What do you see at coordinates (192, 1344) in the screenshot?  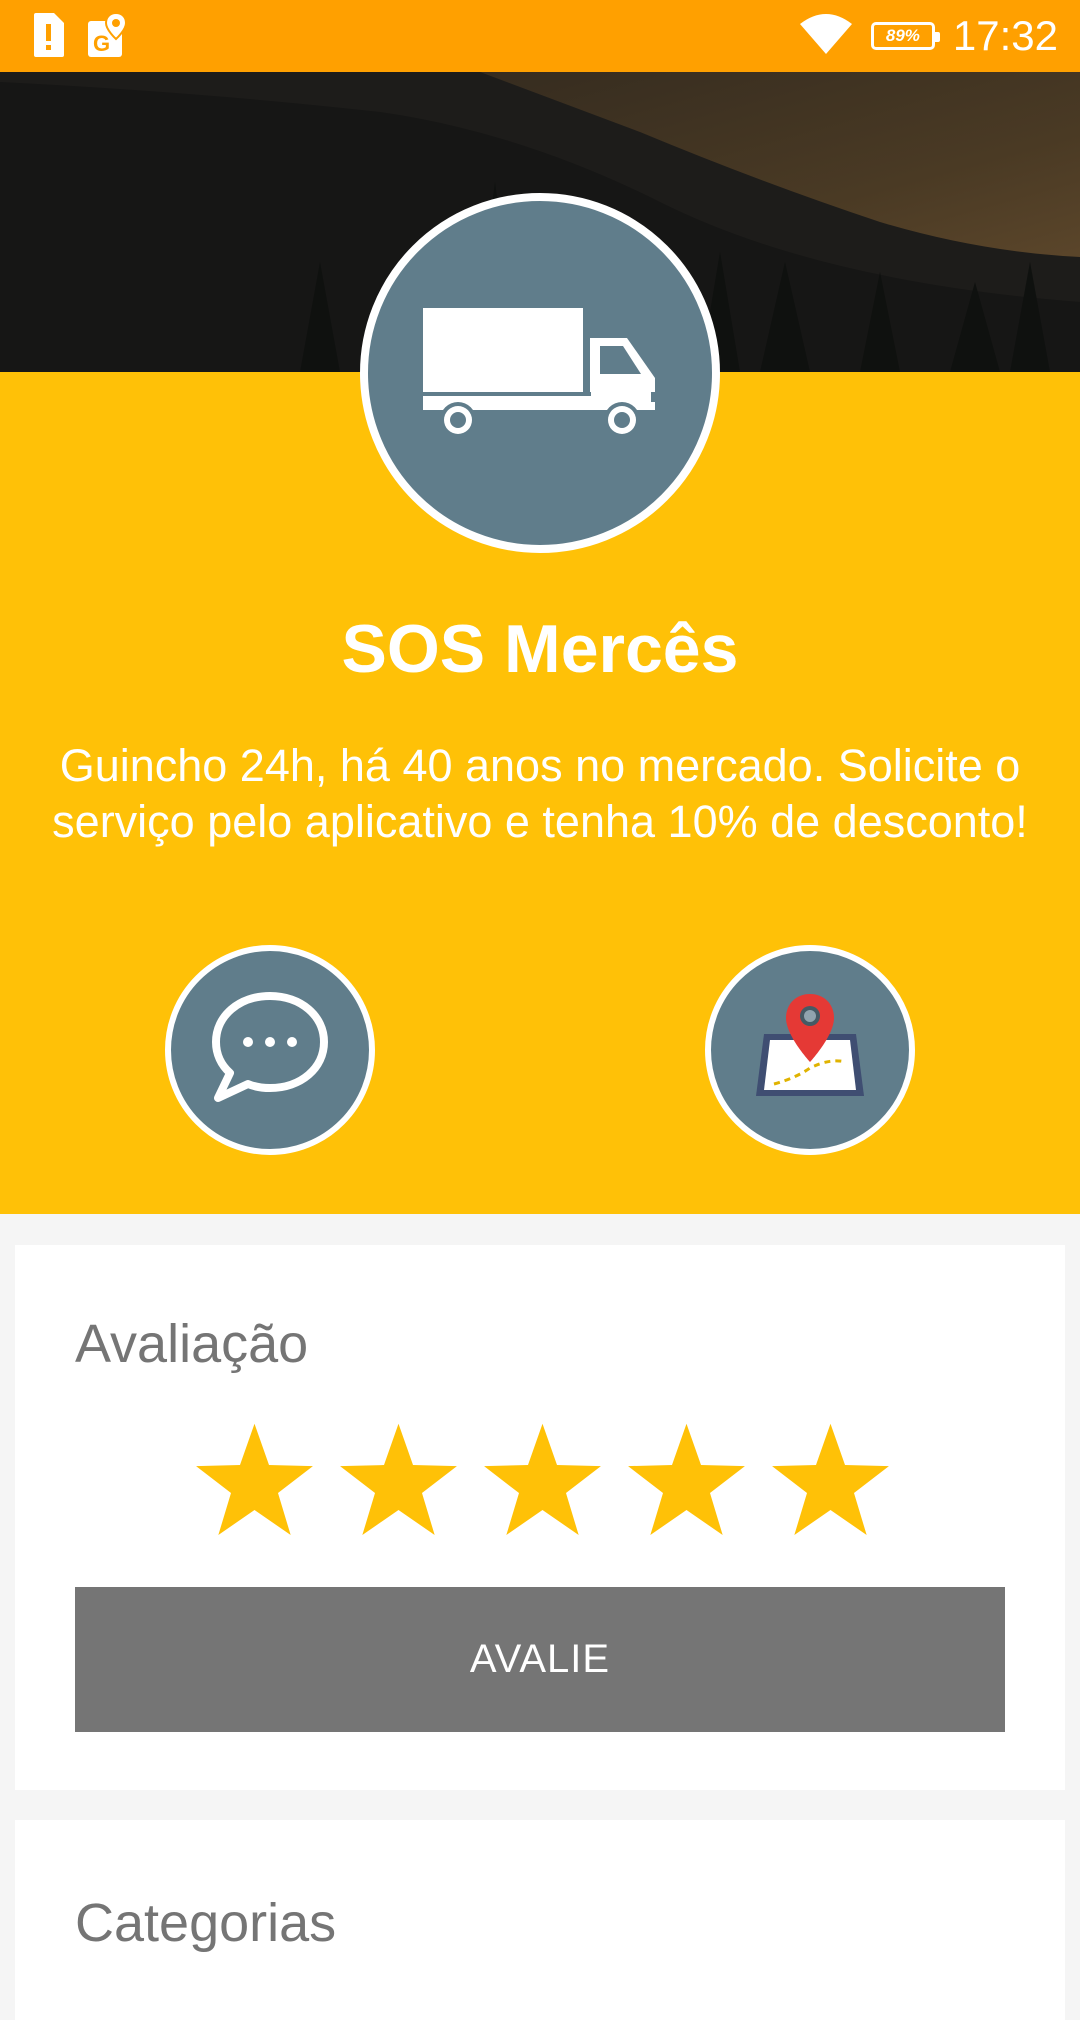 I see `rating-title: Avaliação` at bounding box center [192, 1344].